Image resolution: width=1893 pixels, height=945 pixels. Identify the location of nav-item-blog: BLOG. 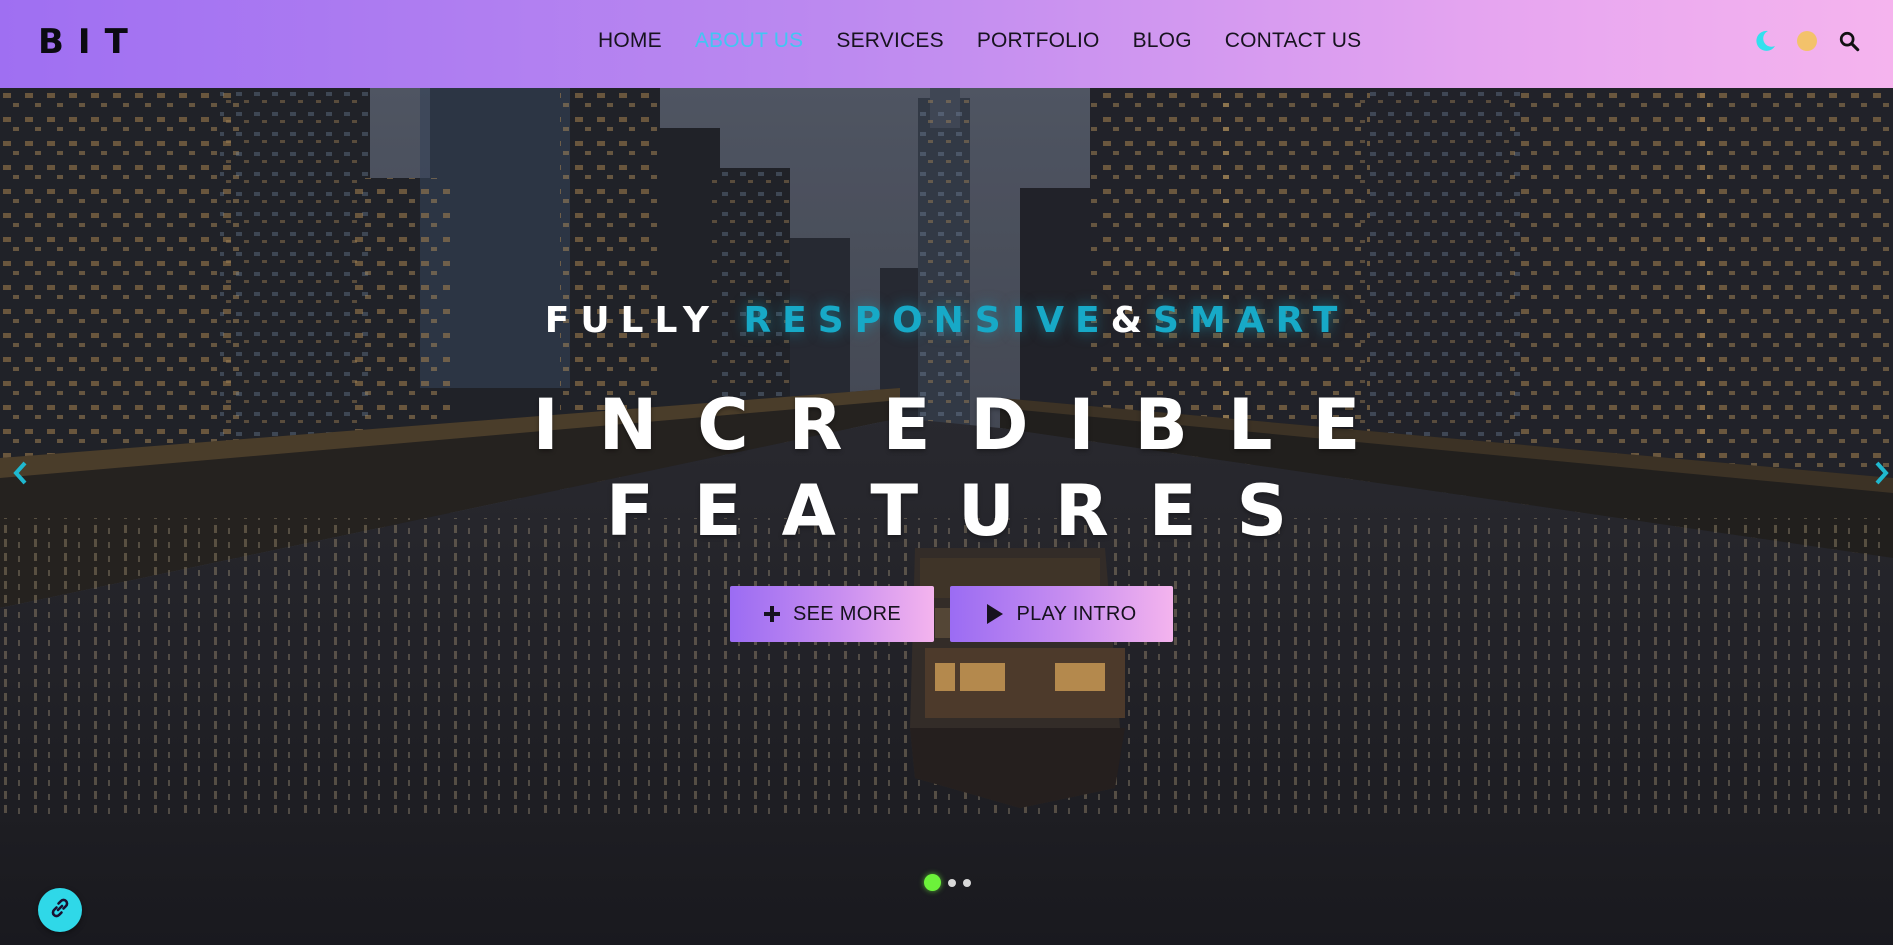
(1162, 41).